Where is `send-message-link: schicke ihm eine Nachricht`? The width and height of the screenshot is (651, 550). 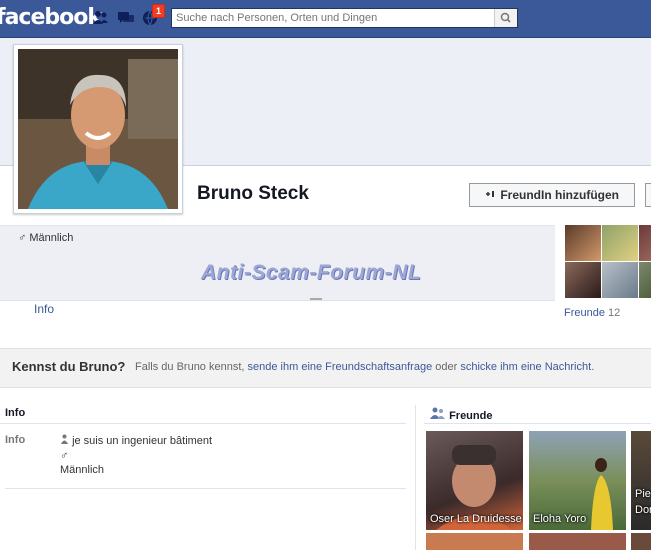
send-message-link: schicke ihm eine Nachricht is located at coordinates (525, 367).